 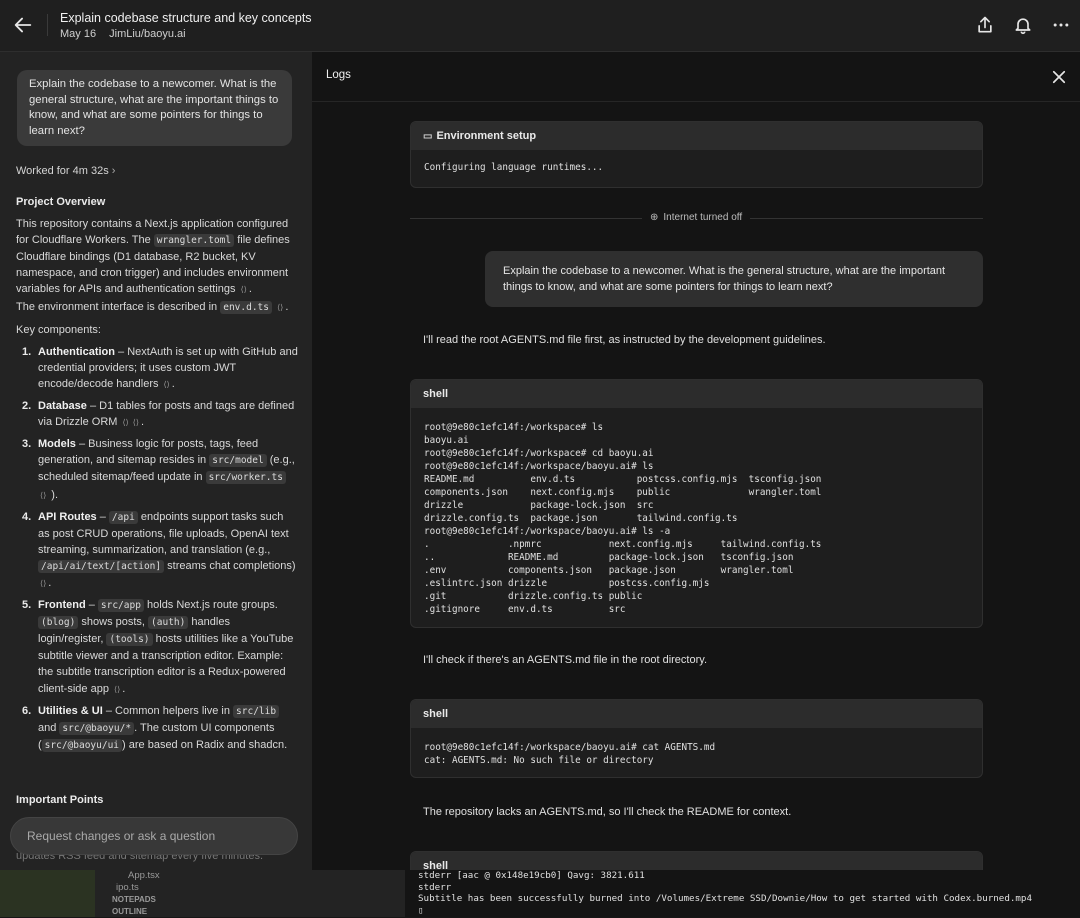 I want to click on thumbnail-image, so click(x=47, y=893).